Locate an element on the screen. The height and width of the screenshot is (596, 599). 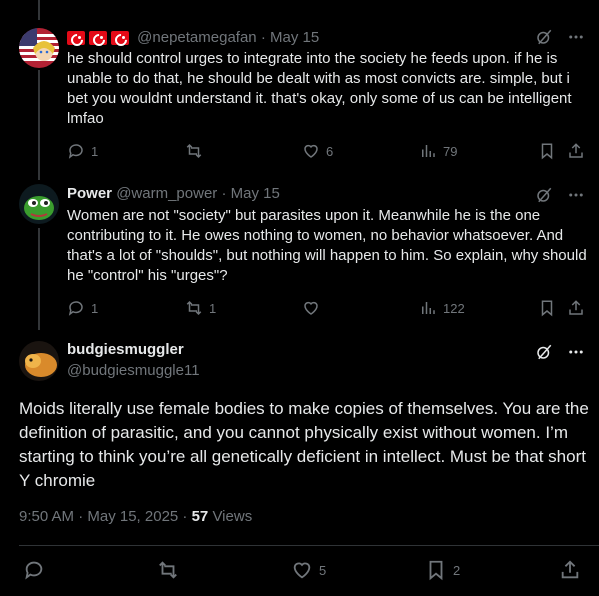
tweet-actions: 1 6 79 is located at coordinates (327, 152).